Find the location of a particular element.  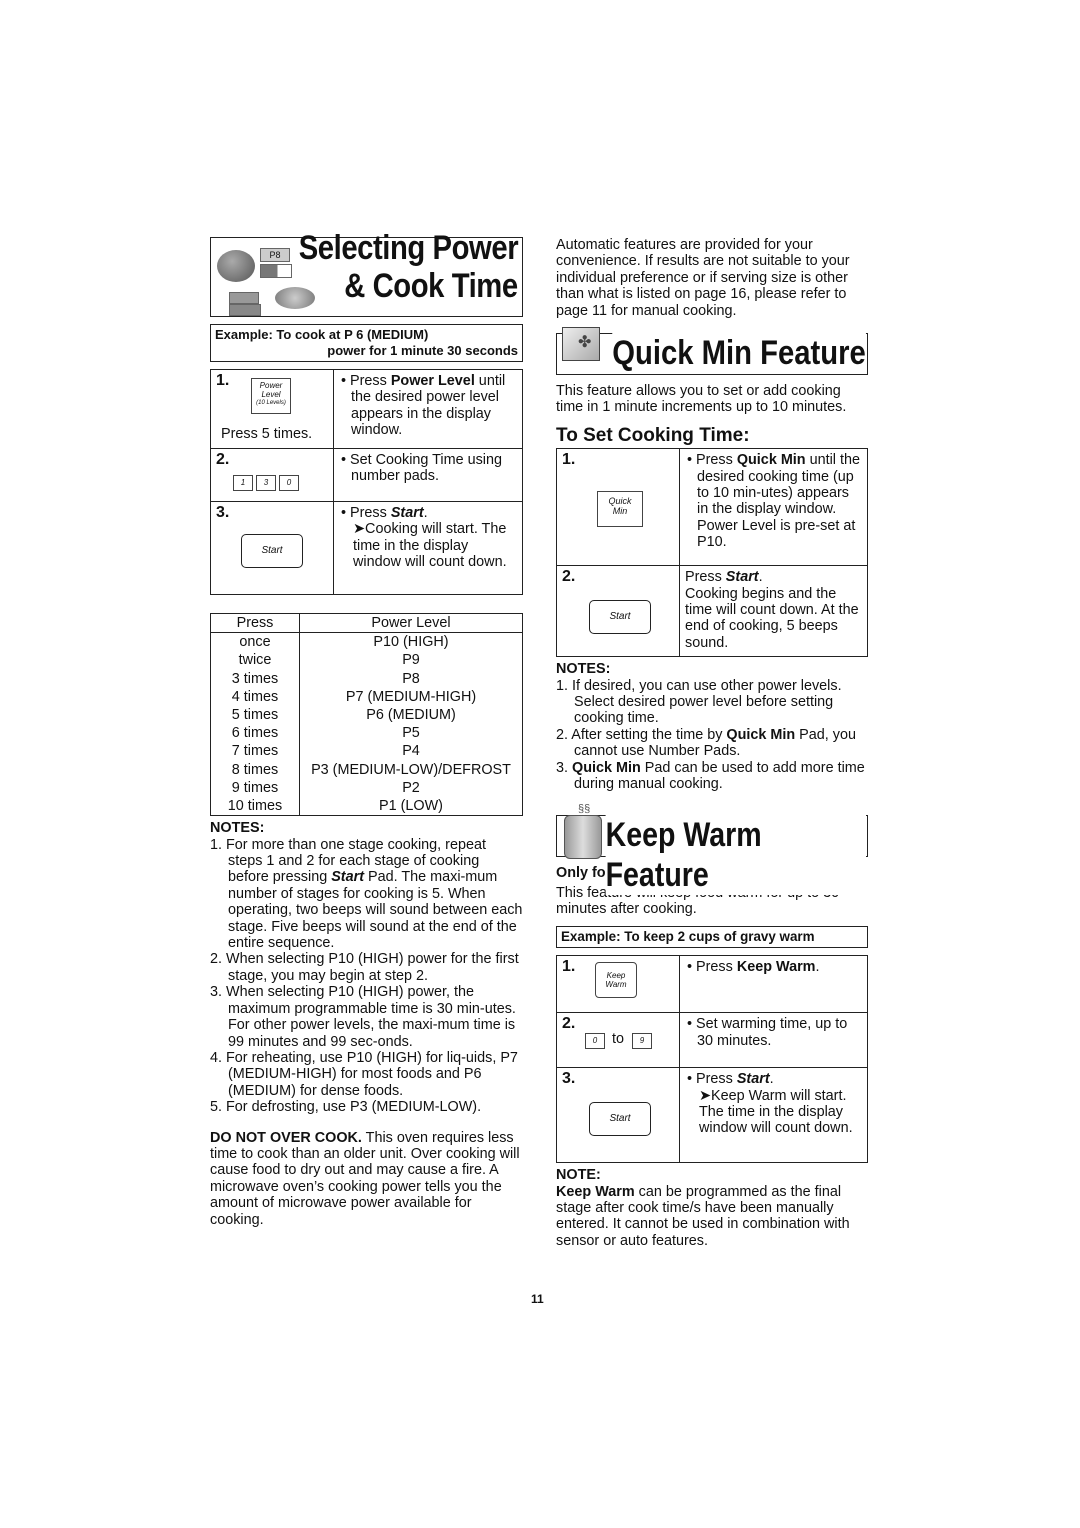

step-number: 1. is located at coordinates (569, 460).